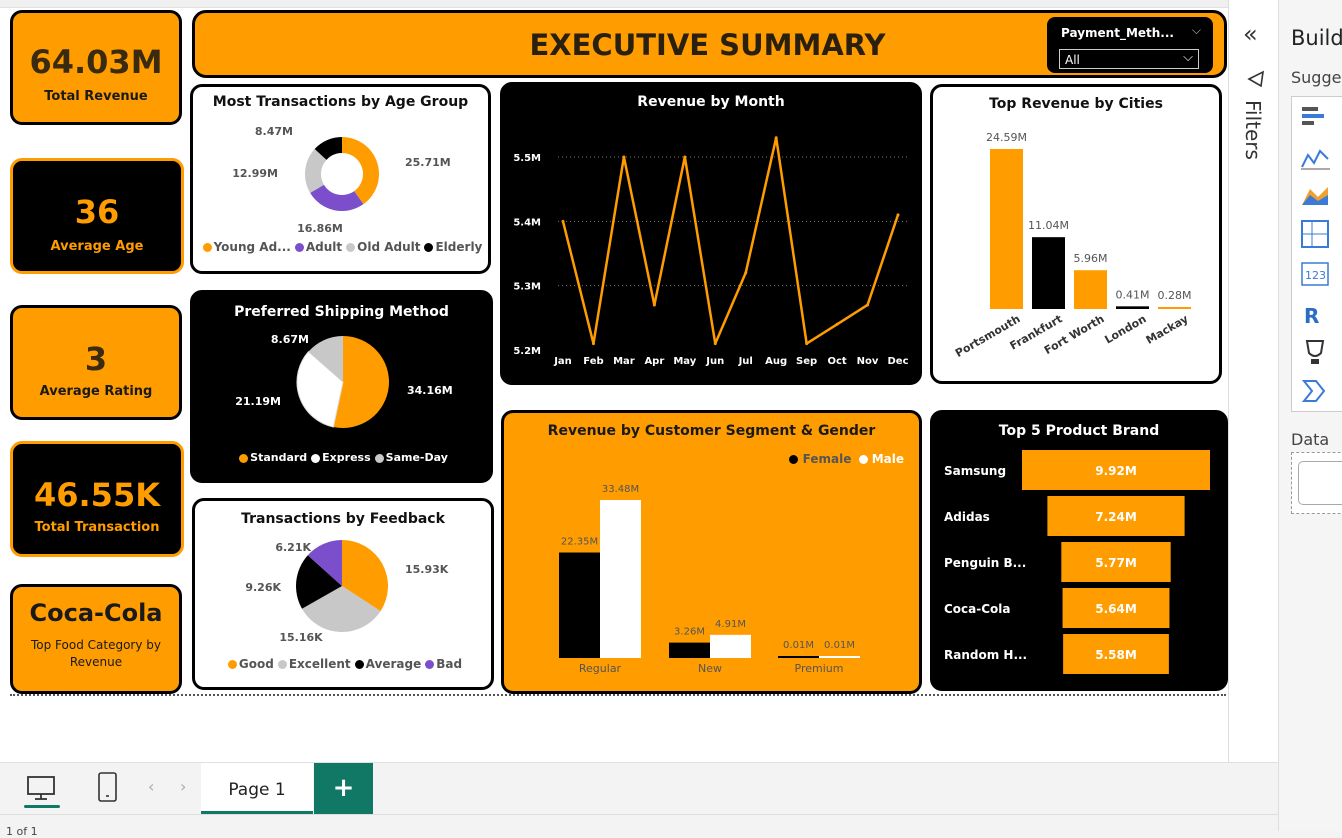 This screenshot has width=1342, height=838. I want to click on filters-pane: « Filters, so click(1253, 381).